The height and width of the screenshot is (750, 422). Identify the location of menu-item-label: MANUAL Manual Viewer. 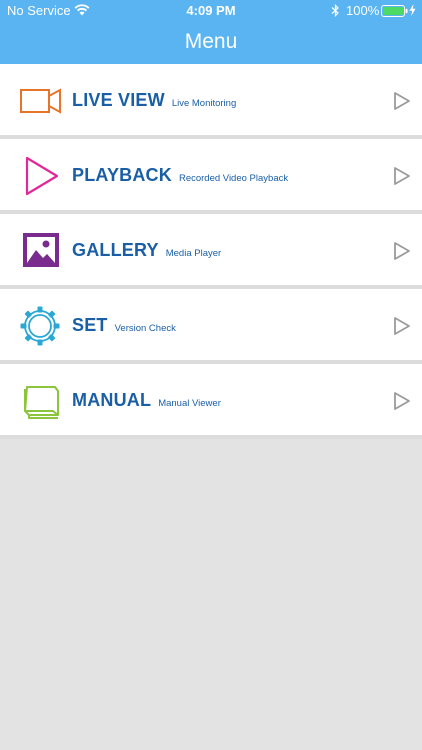
(146, 400).